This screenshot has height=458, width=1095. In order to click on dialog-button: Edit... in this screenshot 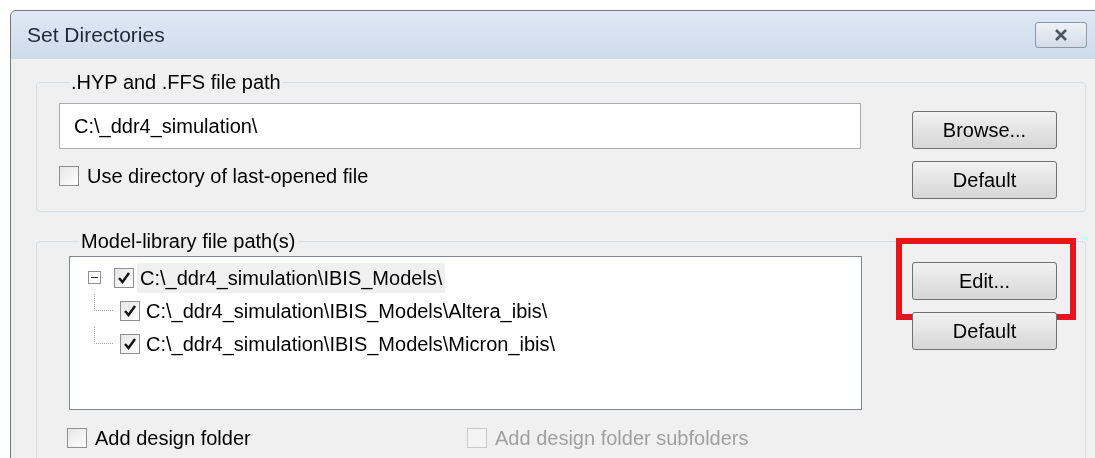, I will do `click(984, 281)`.